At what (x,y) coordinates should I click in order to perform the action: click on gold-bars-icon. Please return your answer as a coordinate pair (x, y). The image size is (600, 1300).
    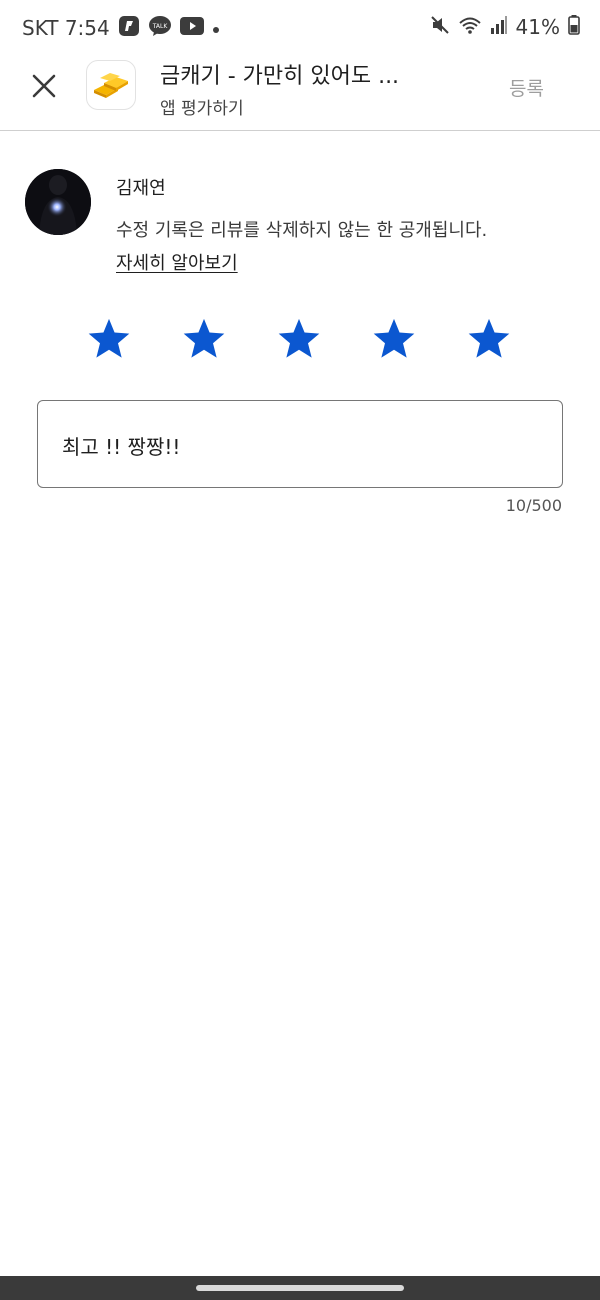
    Looking at the image, I should click on (111, 85).